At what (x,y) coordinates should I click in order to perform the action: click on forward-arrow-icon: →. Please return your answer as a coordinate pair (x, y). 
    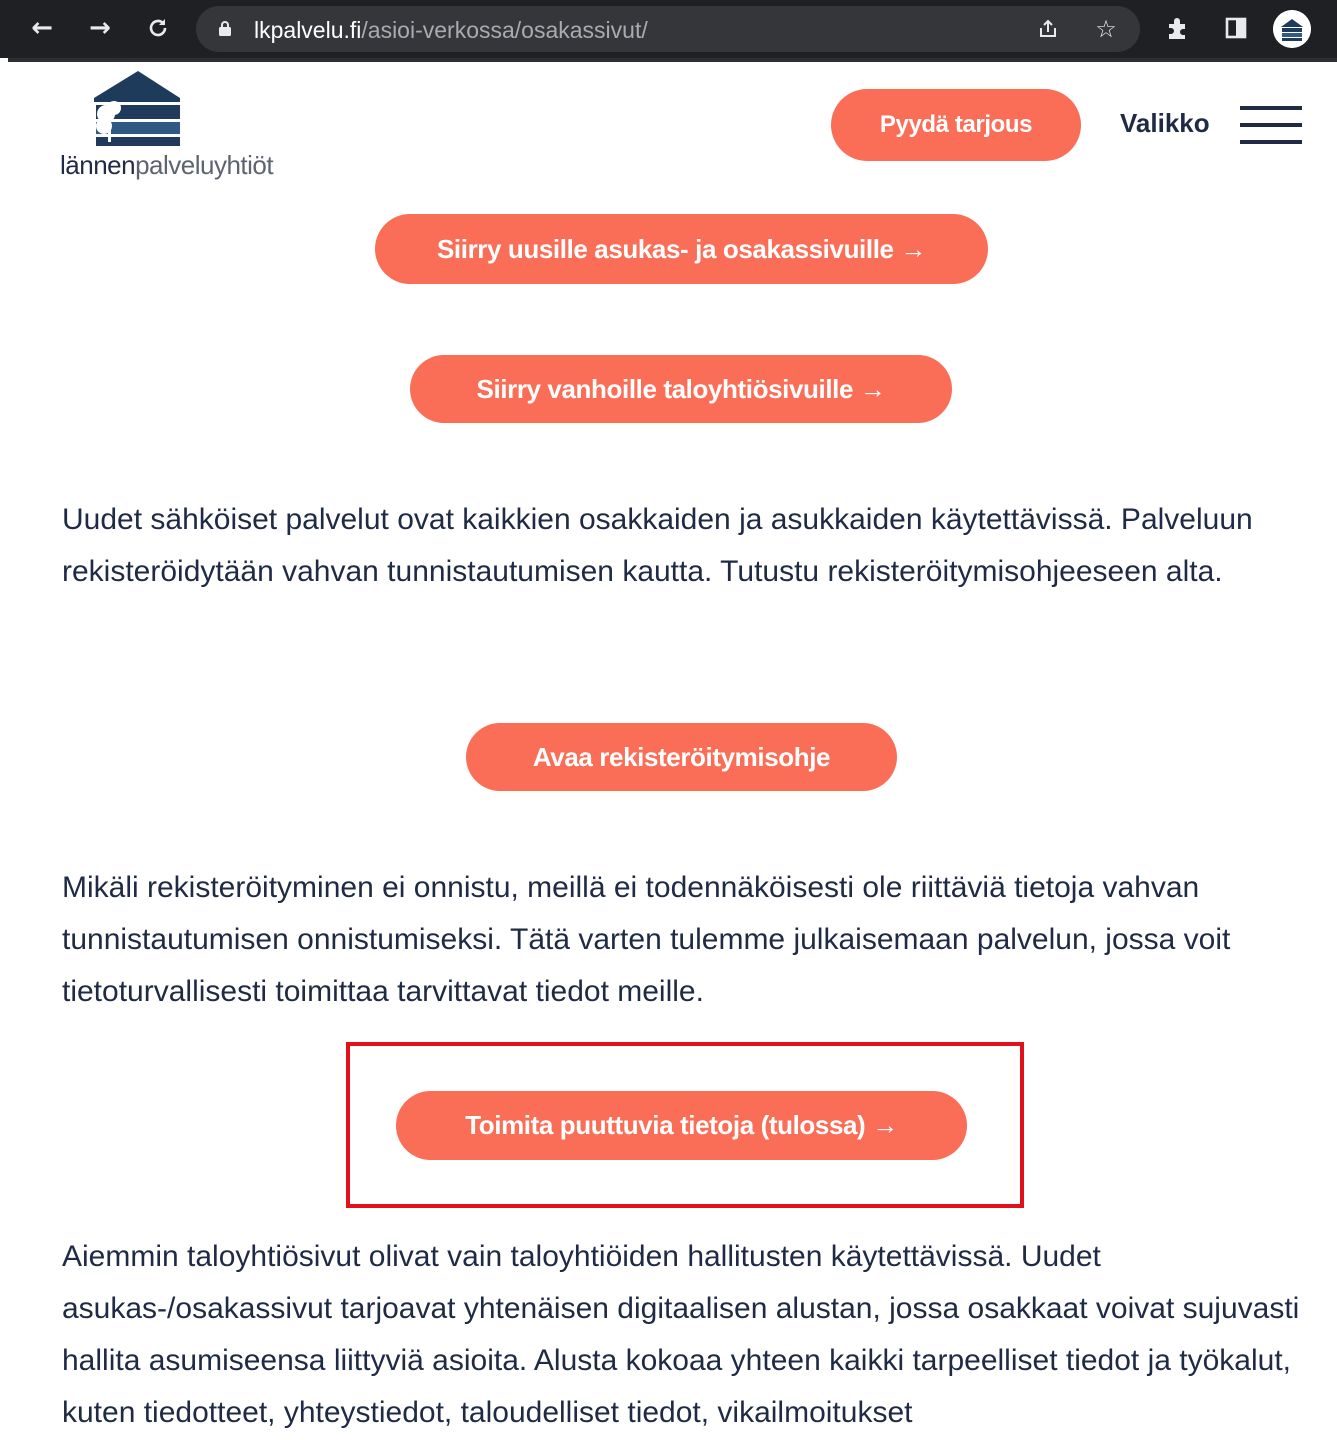
    Looking at the image, I should click on (100, 28).